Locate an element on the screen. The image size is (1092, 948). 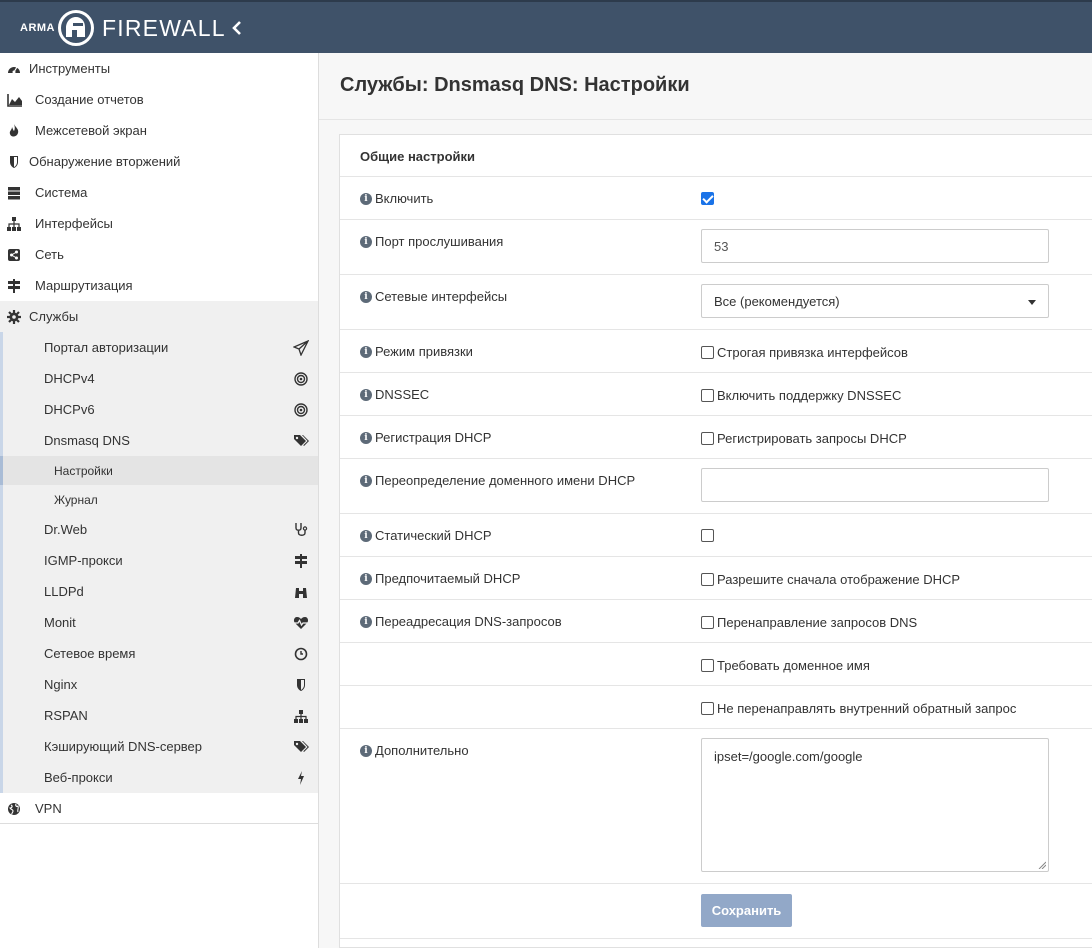
sidebar-item-label: Nginx is located at coordinates (61, 684).